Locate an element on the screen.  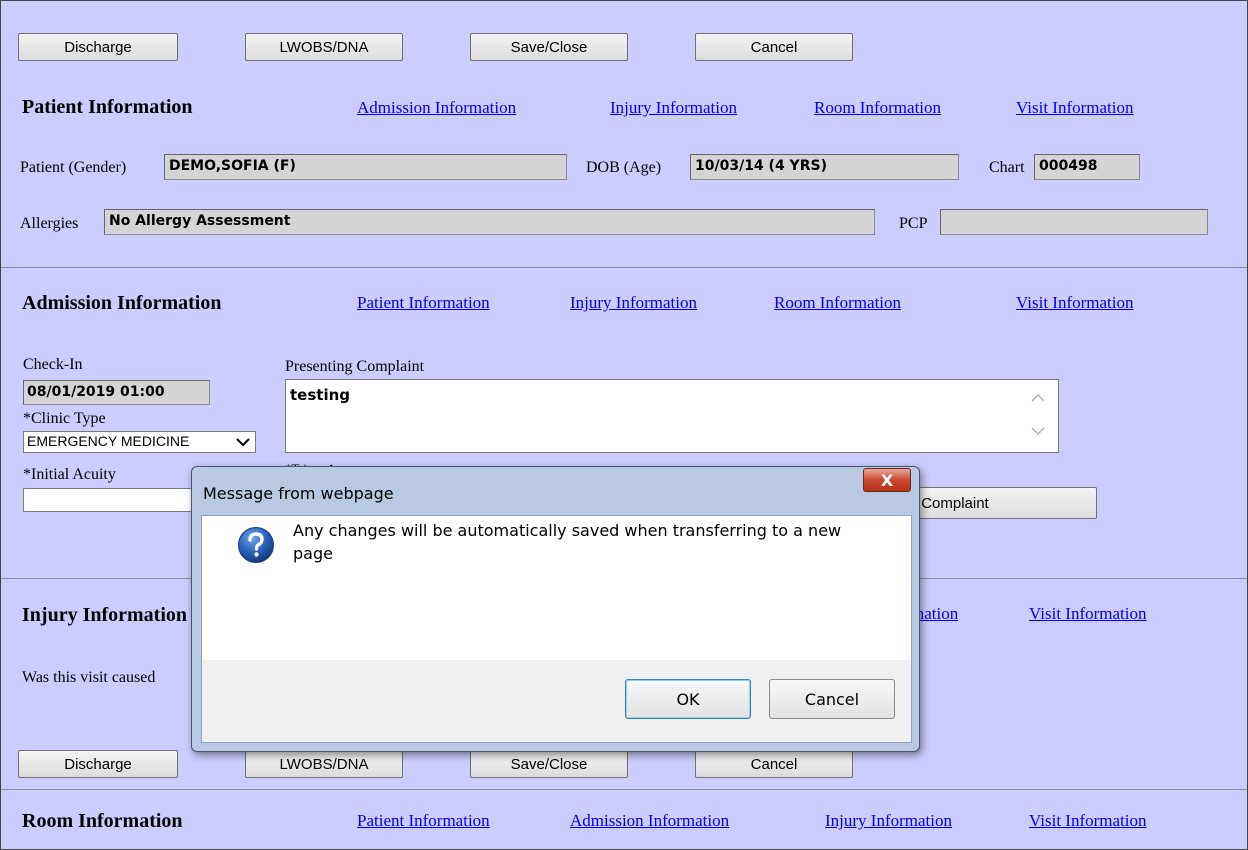
patient-information-title: Patient Information is located at coordinates (107, 107).